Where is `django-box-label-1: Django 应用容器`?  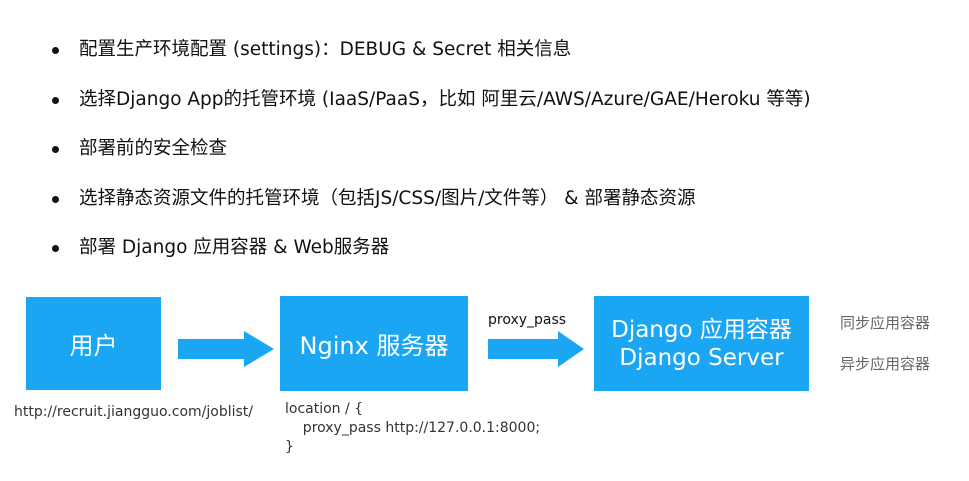 django-box-label-1: Django 应用容器 is located at coordinates (701, 329).